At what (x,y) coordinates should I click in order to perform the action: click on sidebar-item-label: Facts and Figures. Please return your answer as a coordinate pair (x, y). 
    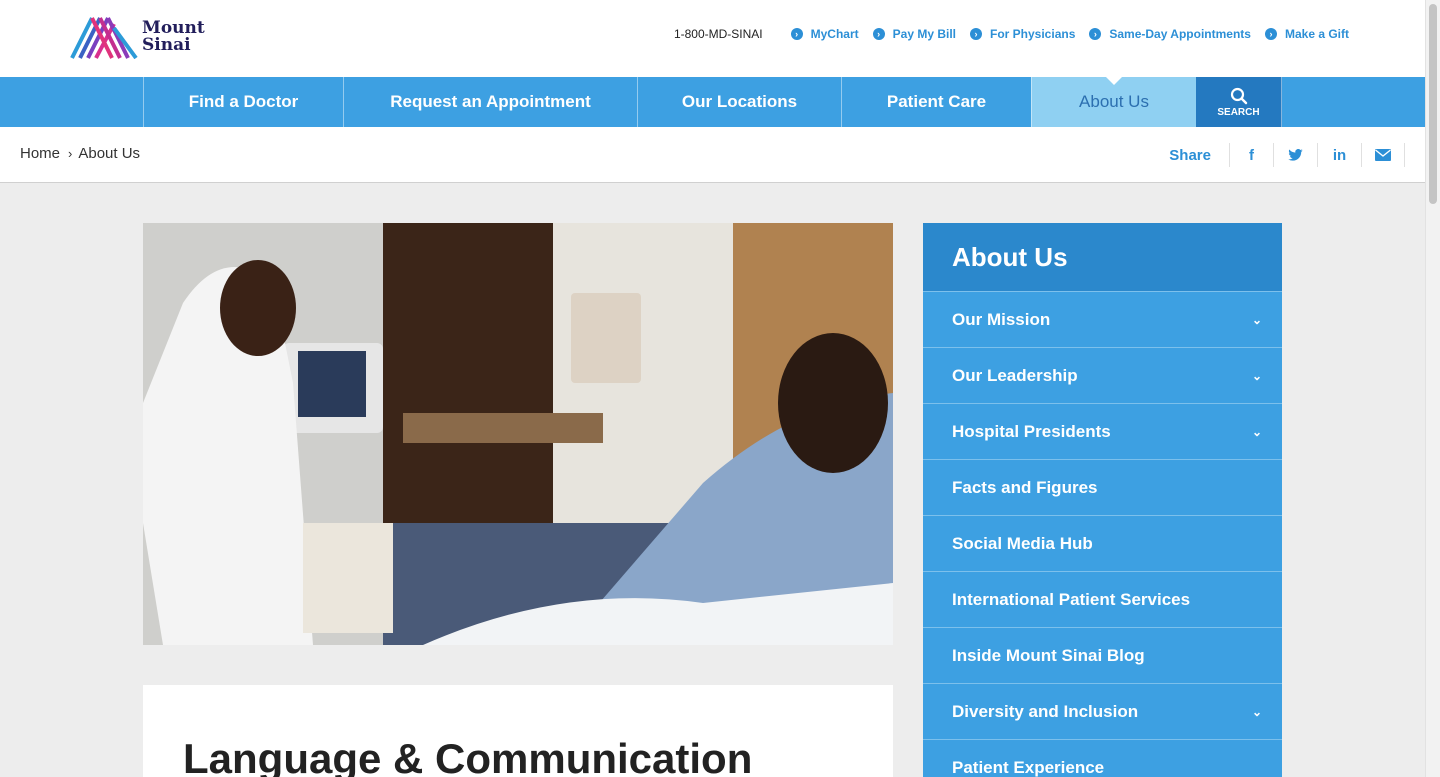
    Looking at the image, I should click on (1025, 487).